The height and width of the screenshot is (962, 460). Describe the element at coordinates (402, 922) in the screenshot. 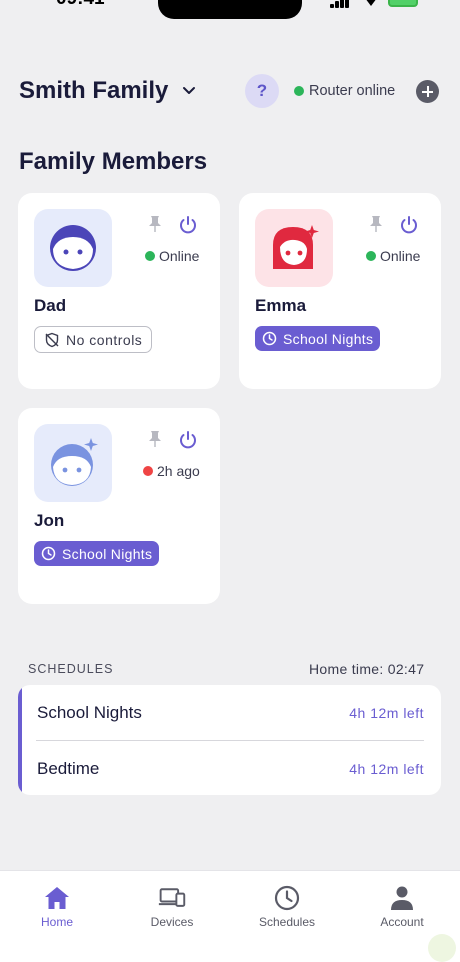

I see `tab-label: Account` at that location.